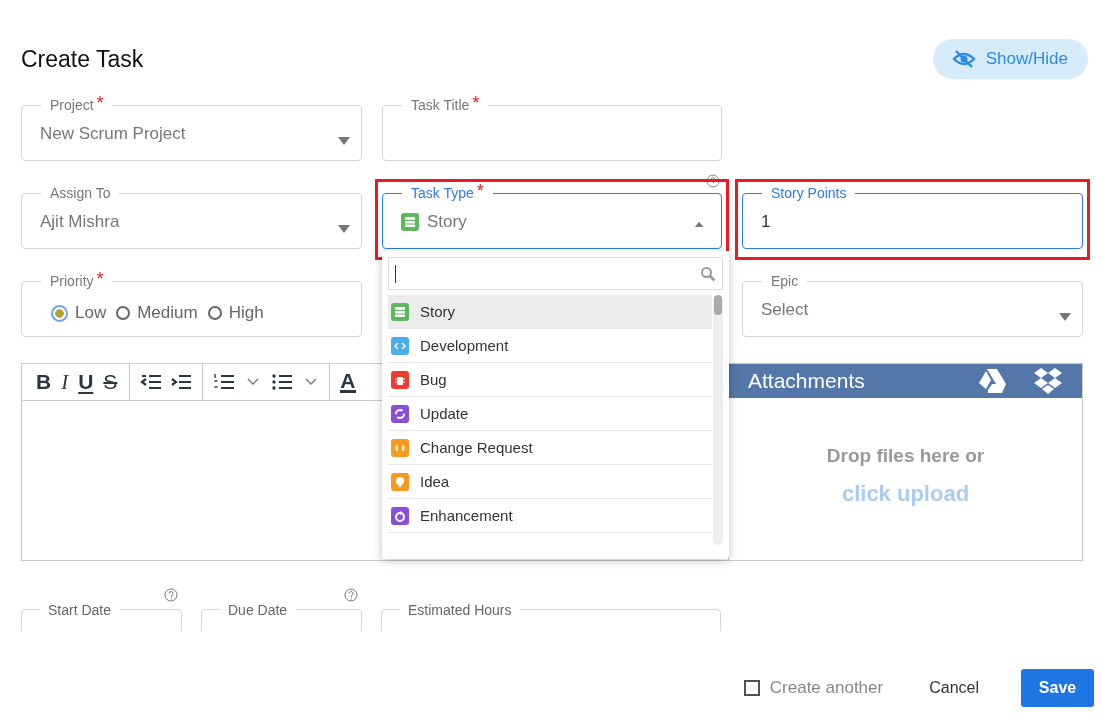  What do you see at coordinates (80, 193) in the screenshot?
I see `field-label: Assign To` at bounding box center [80, 193].